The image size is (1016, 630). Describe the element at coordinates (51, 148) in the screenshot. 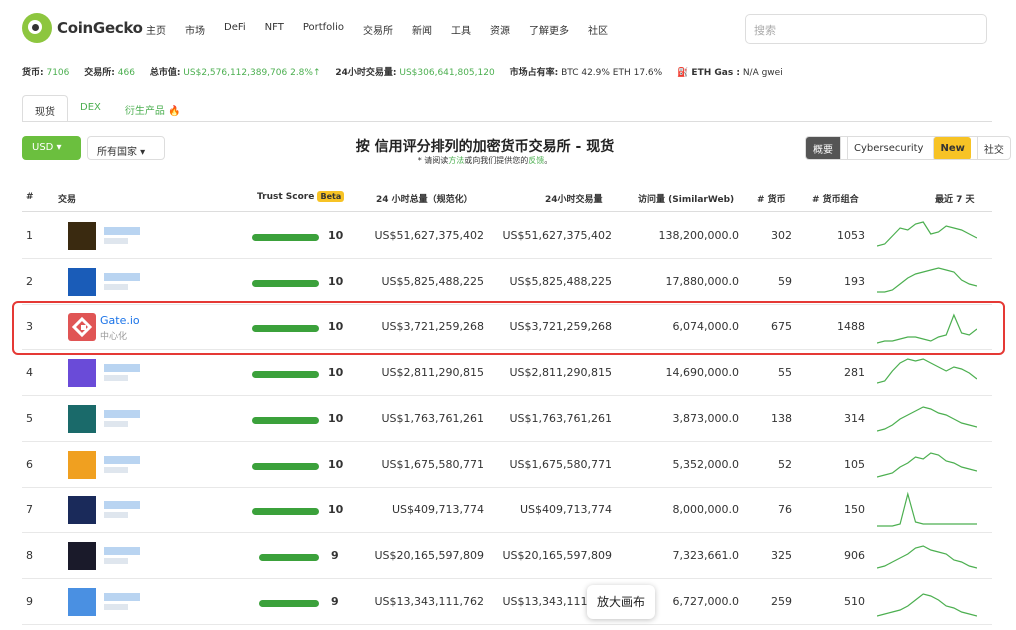

I see `currency-dropdown: USD ▾` at that location.